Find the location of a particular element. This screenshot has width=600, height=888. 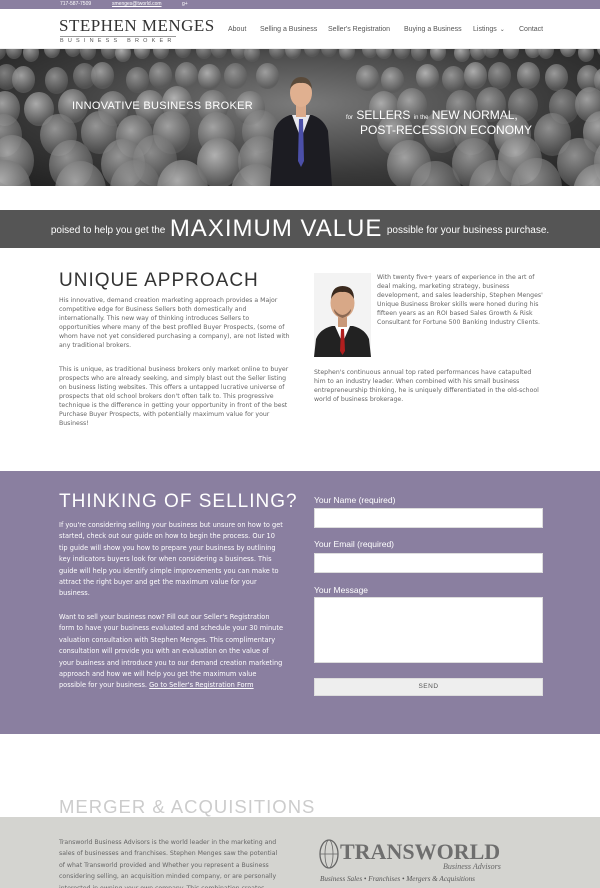

nav-sellers-registration: Seller's Registration is located at coordinates (359, 29).